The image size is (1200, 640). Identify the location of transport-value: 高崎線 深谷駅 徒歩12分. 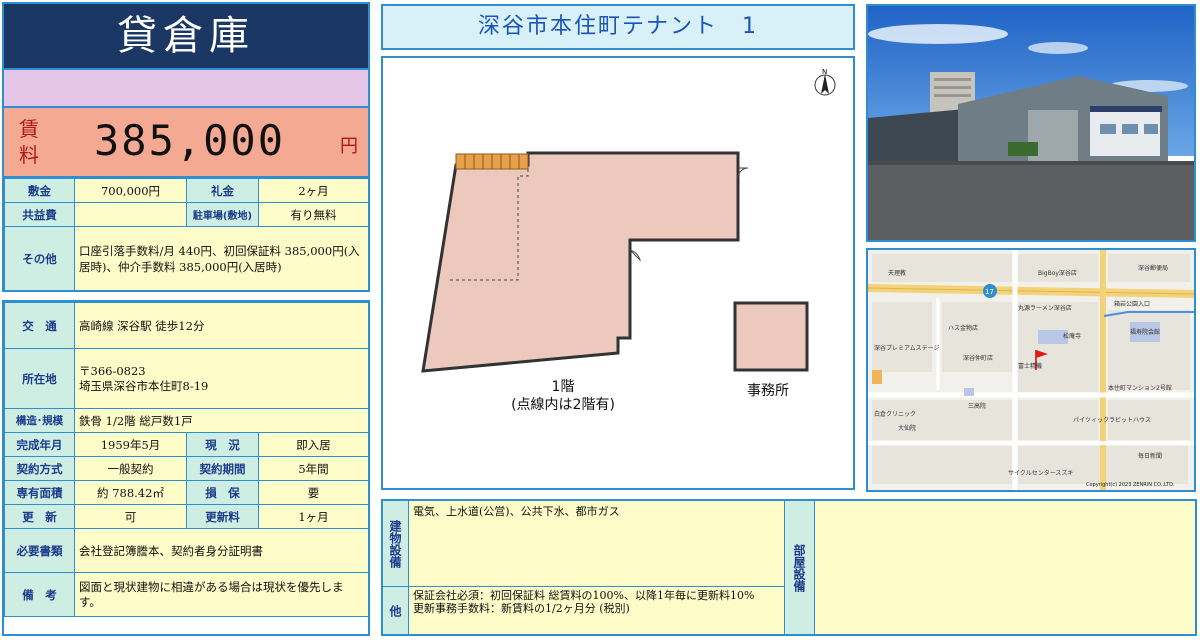
(221, 325).